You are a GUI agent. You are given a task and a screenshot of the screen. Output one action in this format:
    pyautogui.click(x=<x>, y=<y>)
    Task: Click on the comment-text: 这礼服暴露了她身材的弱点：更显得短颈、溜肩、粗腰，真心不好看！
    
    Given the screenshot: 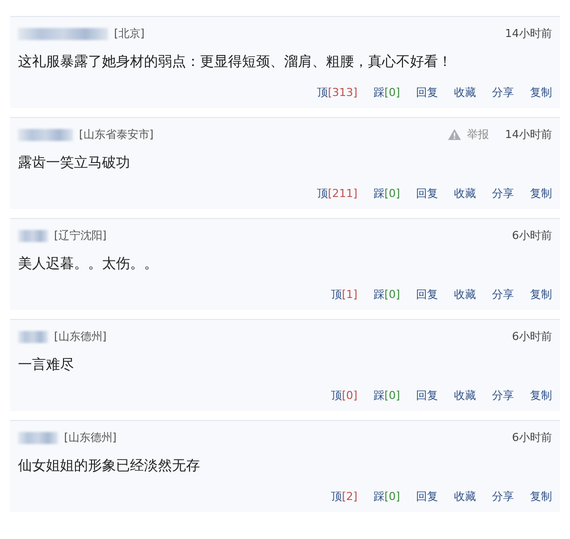 What is the action you would take?
    pyautogui.click(x=235, y=62)
    